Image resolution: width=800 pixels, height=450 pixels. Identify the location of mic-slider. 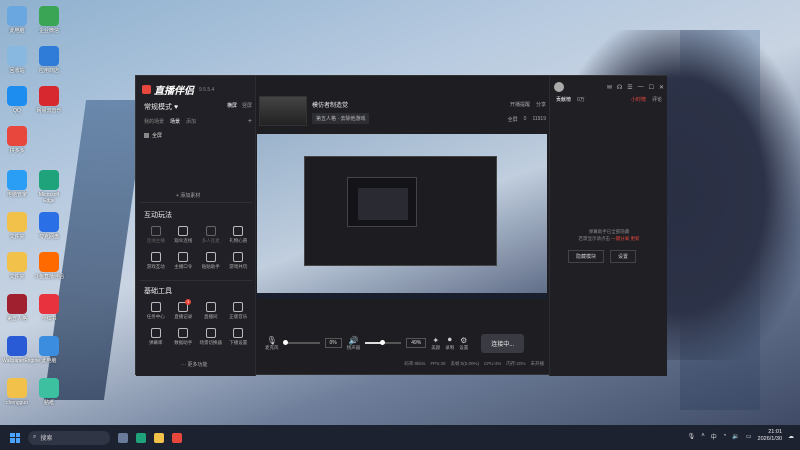
(301, 342).